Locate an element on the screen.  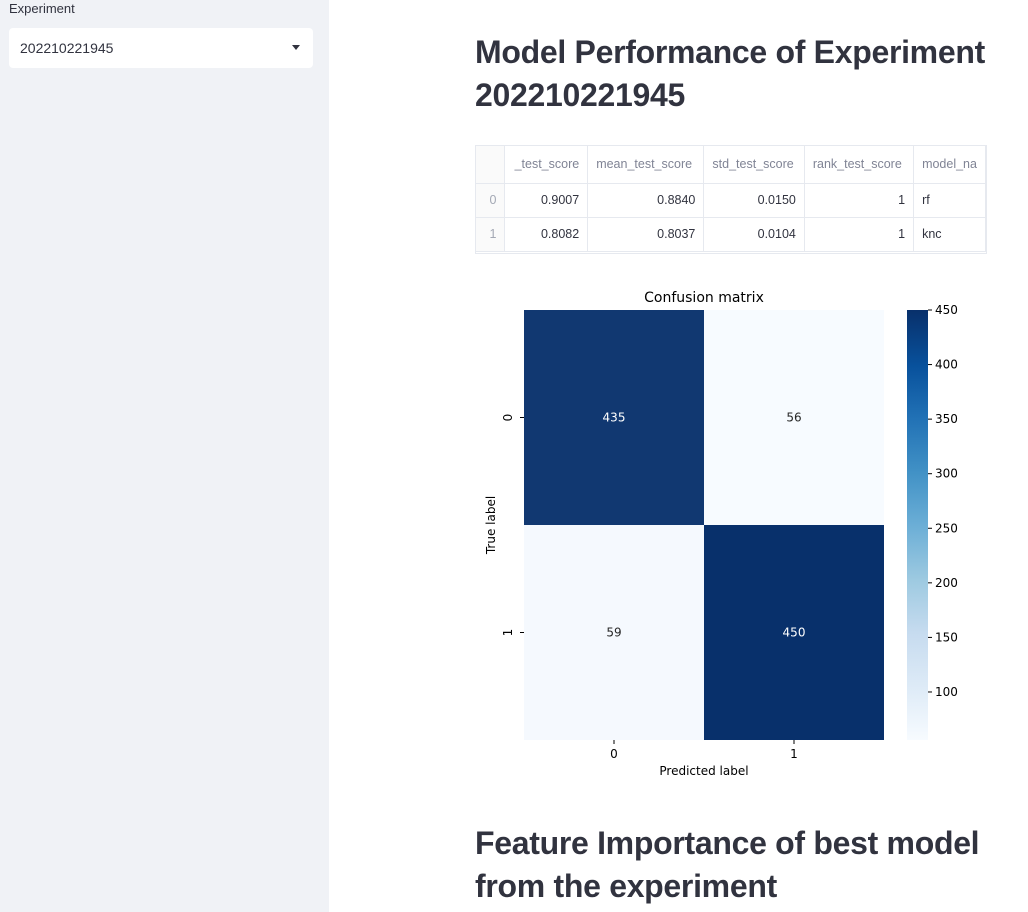
table-cell: knc is located at coordinates (949, 234).